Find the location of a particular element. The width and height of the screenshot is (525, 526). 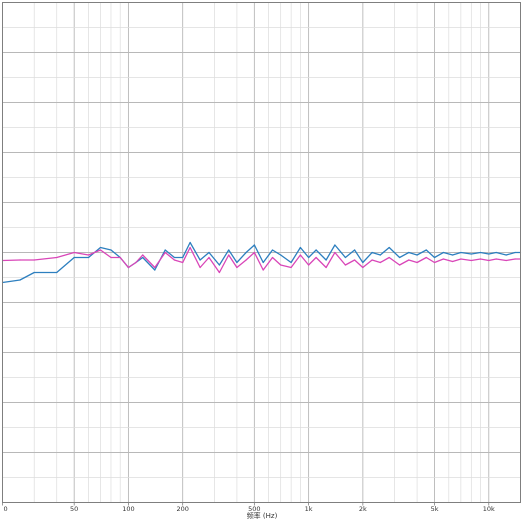

x-tick-label: 100 is located at coordinates (128, 509).